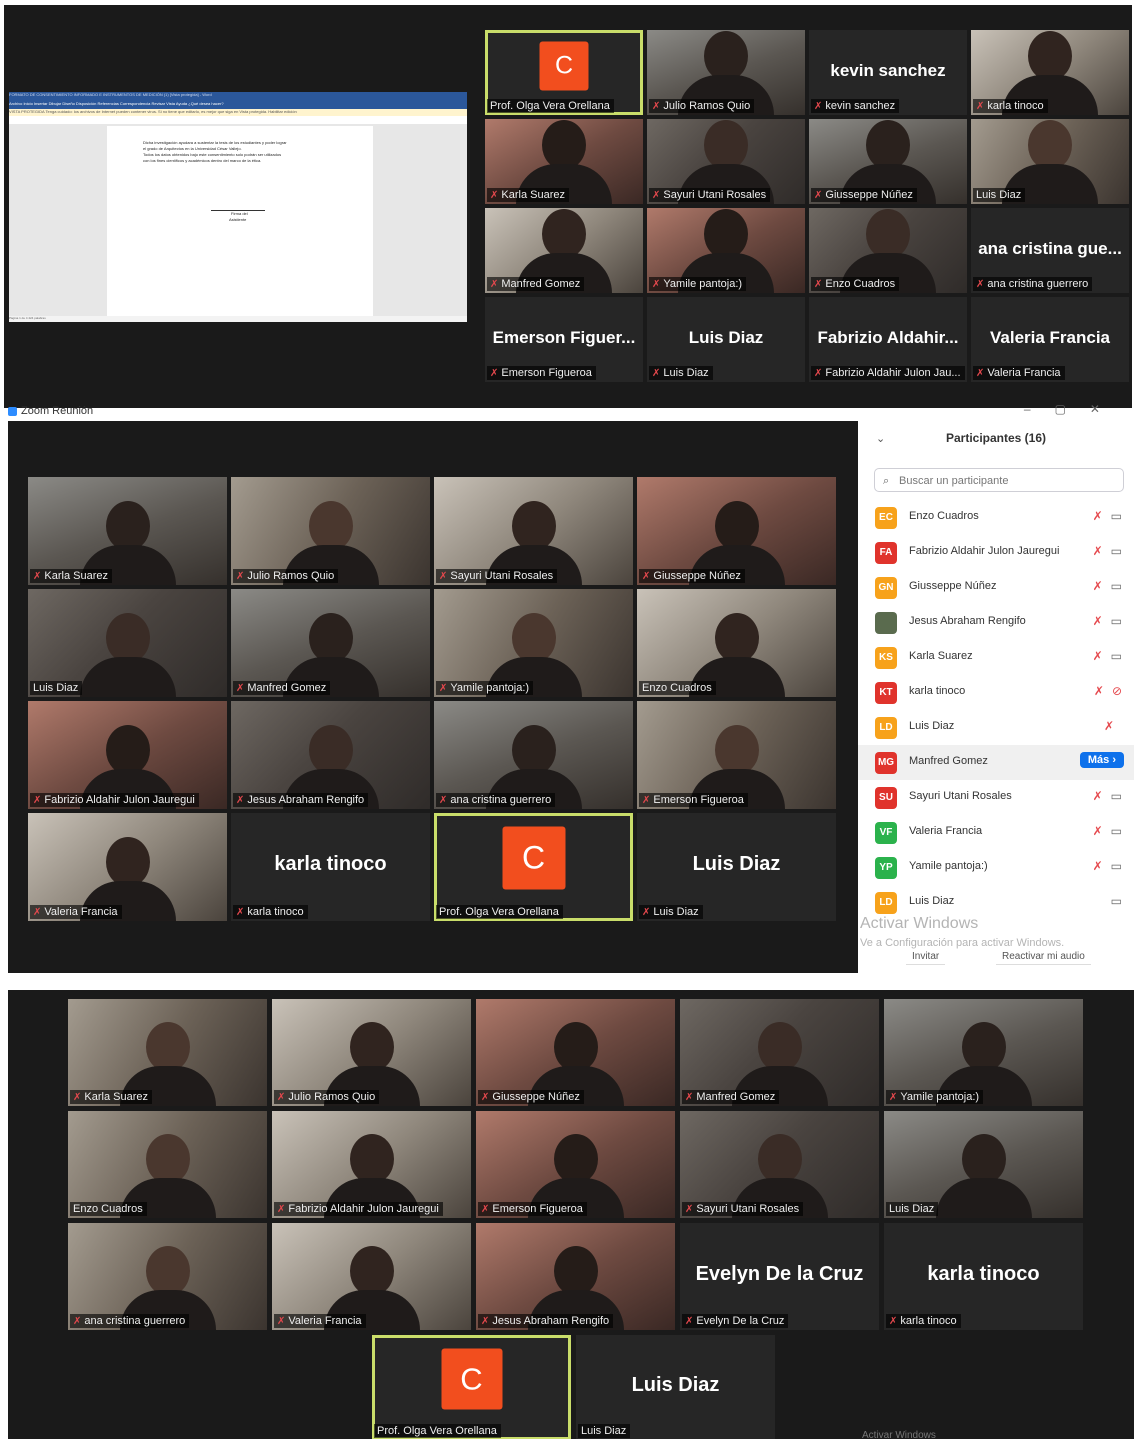 The height and width of the screenshot is (1441, 1134). What do you see at coordinates (886, 728) in the screenshot?
I see `avatar: LD` at bounding box center [886, 728].